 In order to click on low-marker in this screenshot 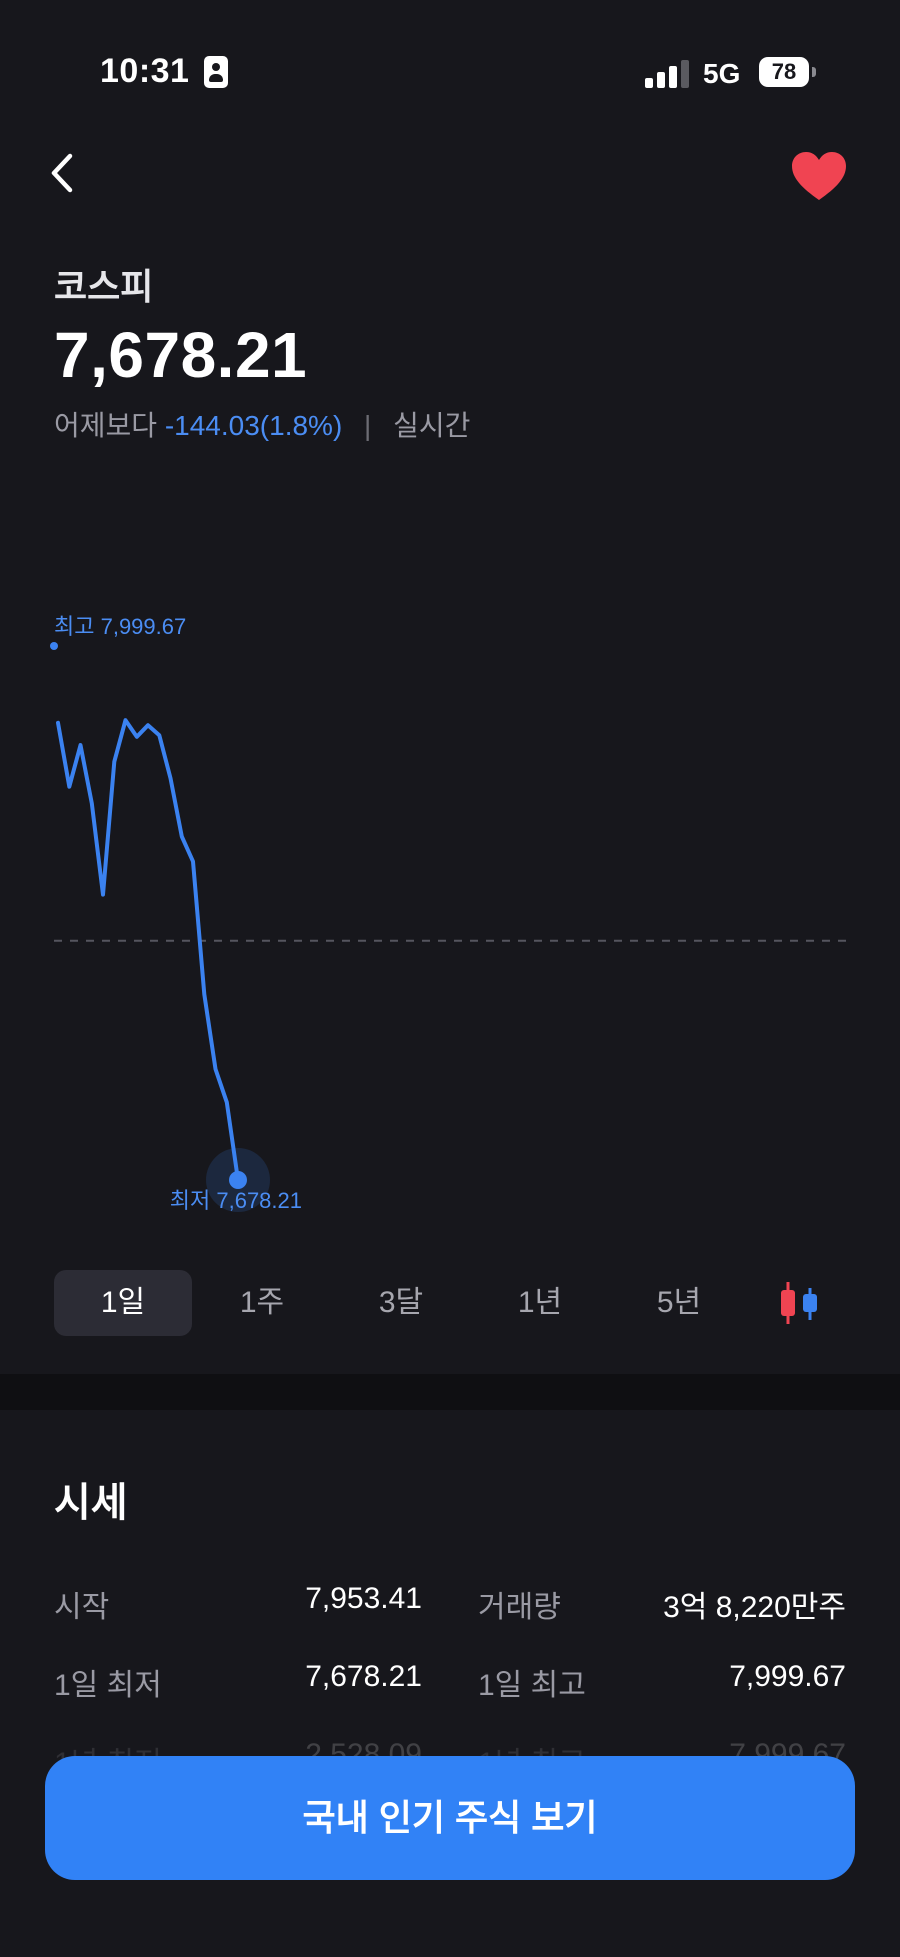, I will do `click(238, 1180)`.